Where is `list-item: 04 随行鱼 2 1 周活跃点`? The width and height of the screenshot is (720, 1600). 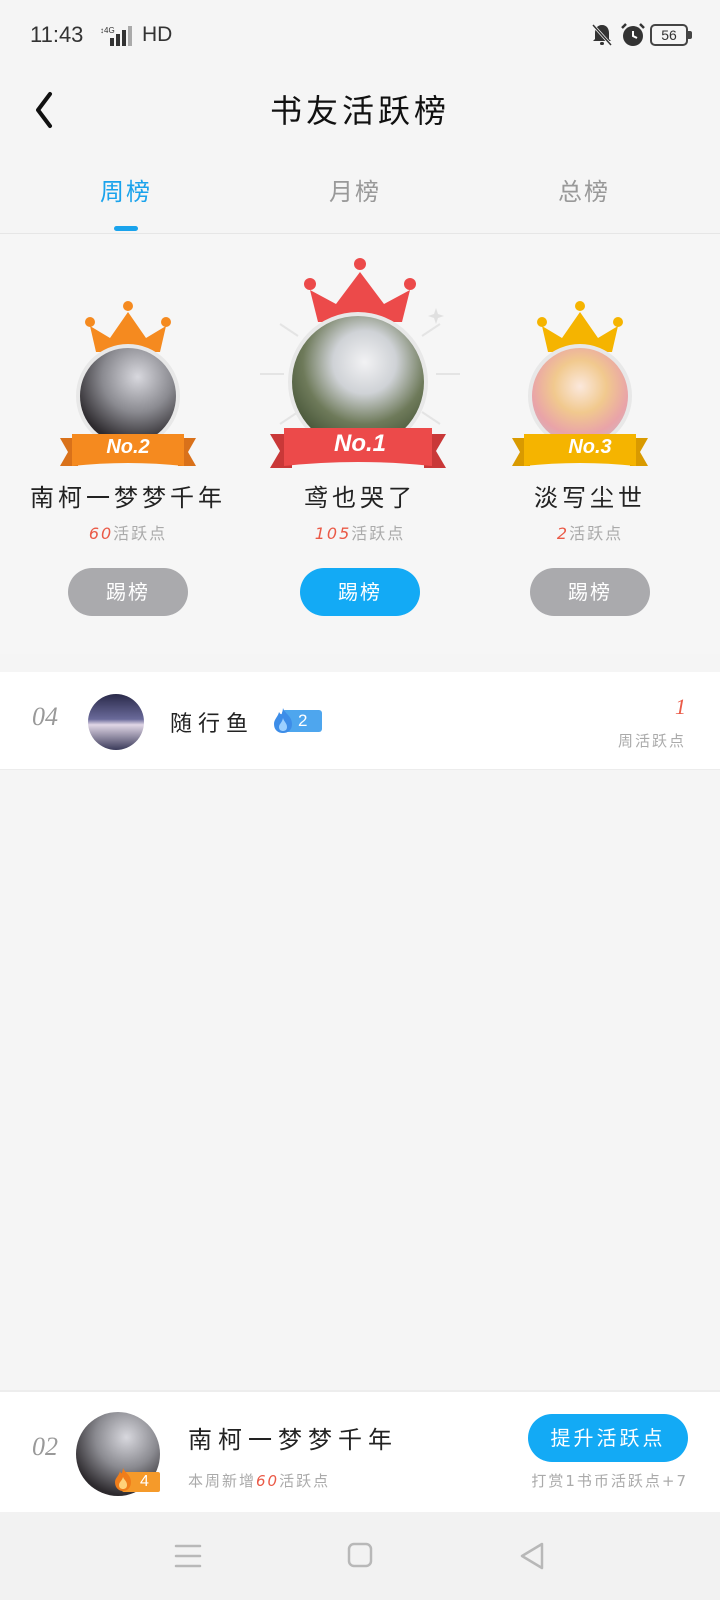
list-item: 04 随行鱼 2 1 周活跃点 is located at coordinates (360, 721).